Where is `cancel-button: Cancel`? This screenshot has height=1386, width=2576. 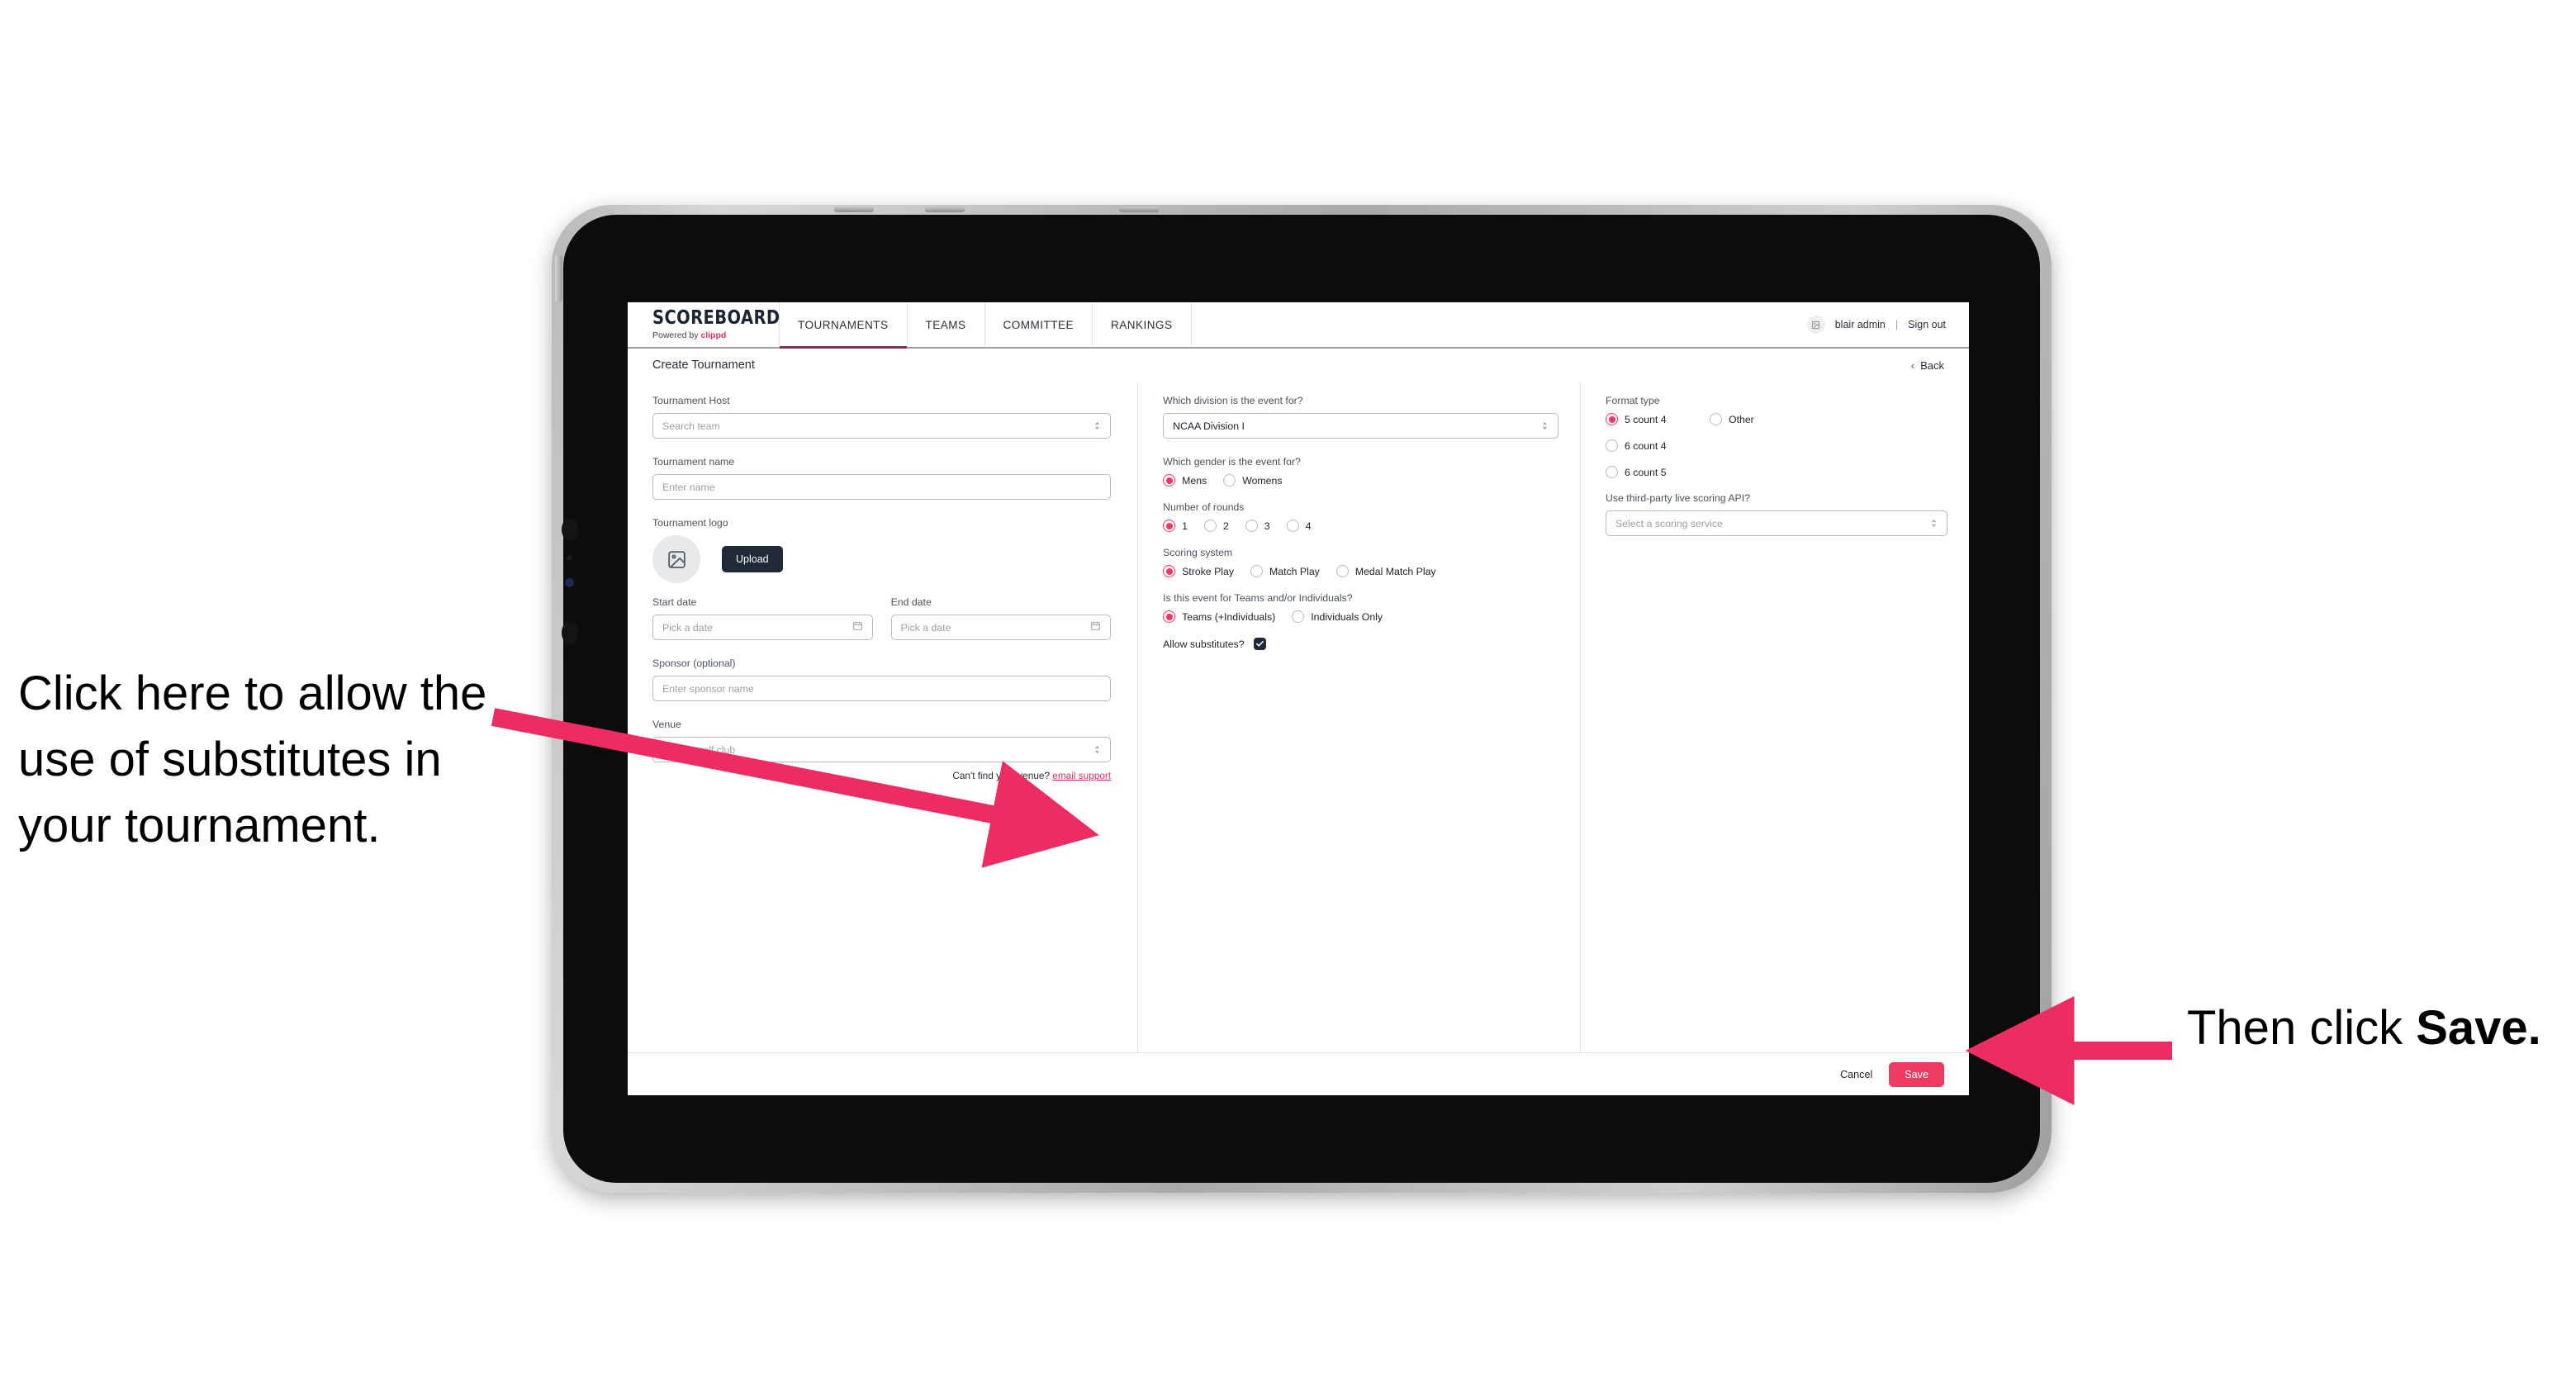 cancel-button: Cancel is located at coordinates (1856, 1074).